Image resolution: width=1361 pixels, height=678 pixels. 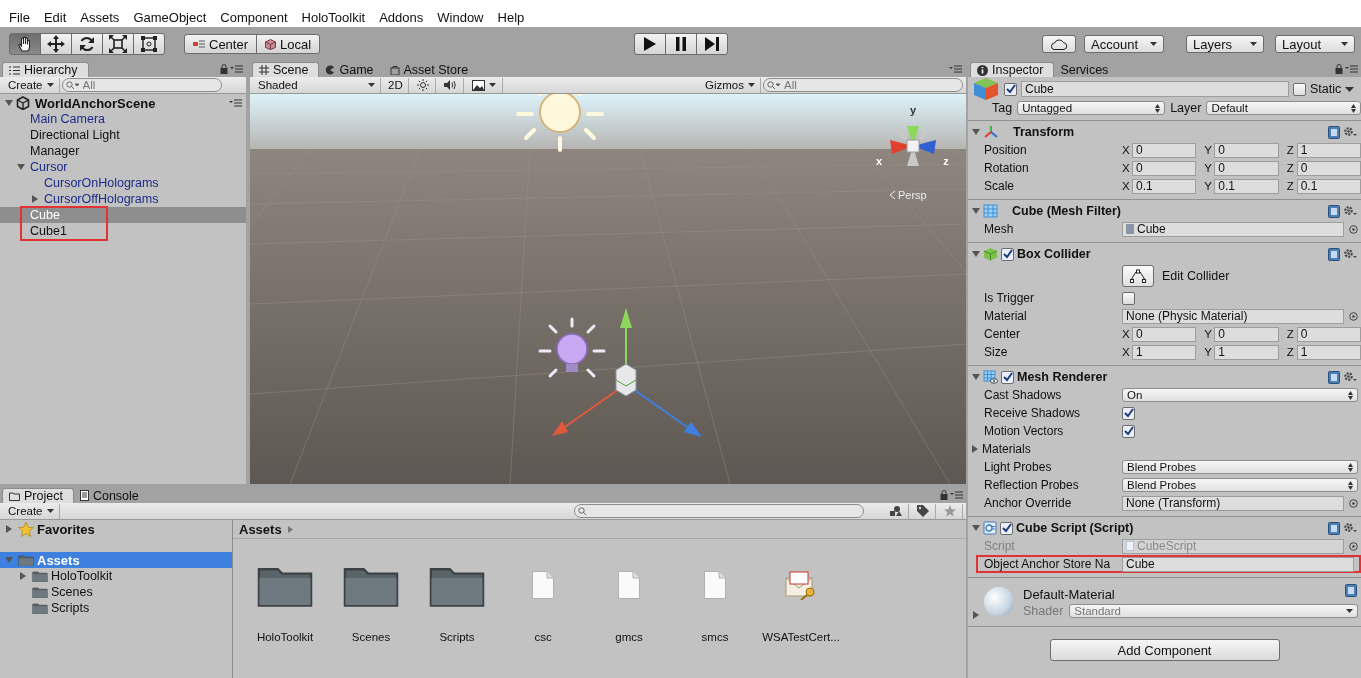 I want to click on hand-tool-button, so click(x=25, y=44).